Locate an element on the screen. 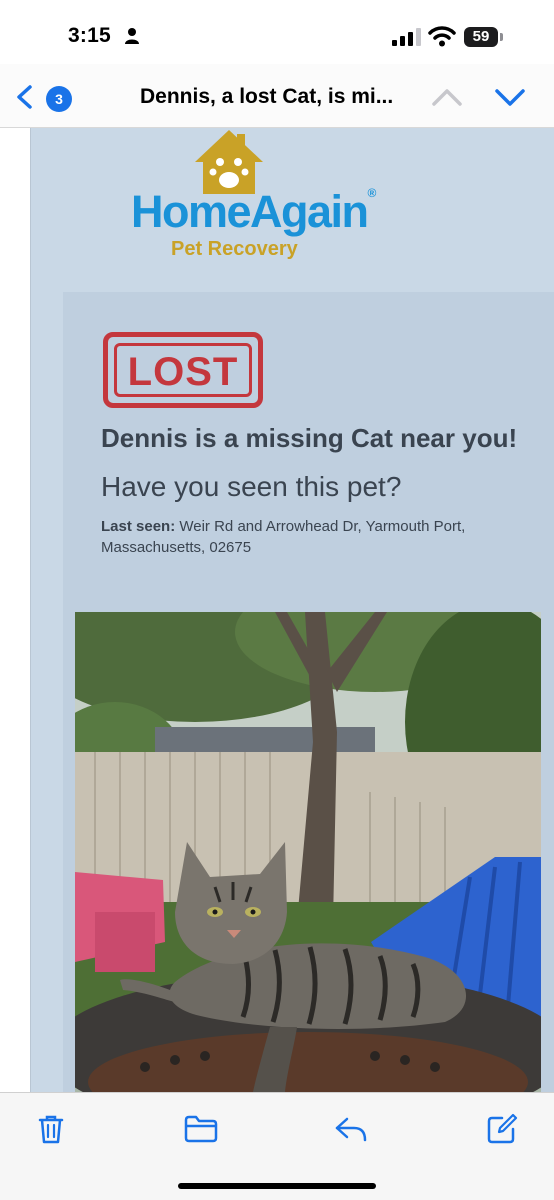 The height and width of the screenshot is (1200, 554). logo-main-text: HomeAgain is located at coordinates (250, 211).